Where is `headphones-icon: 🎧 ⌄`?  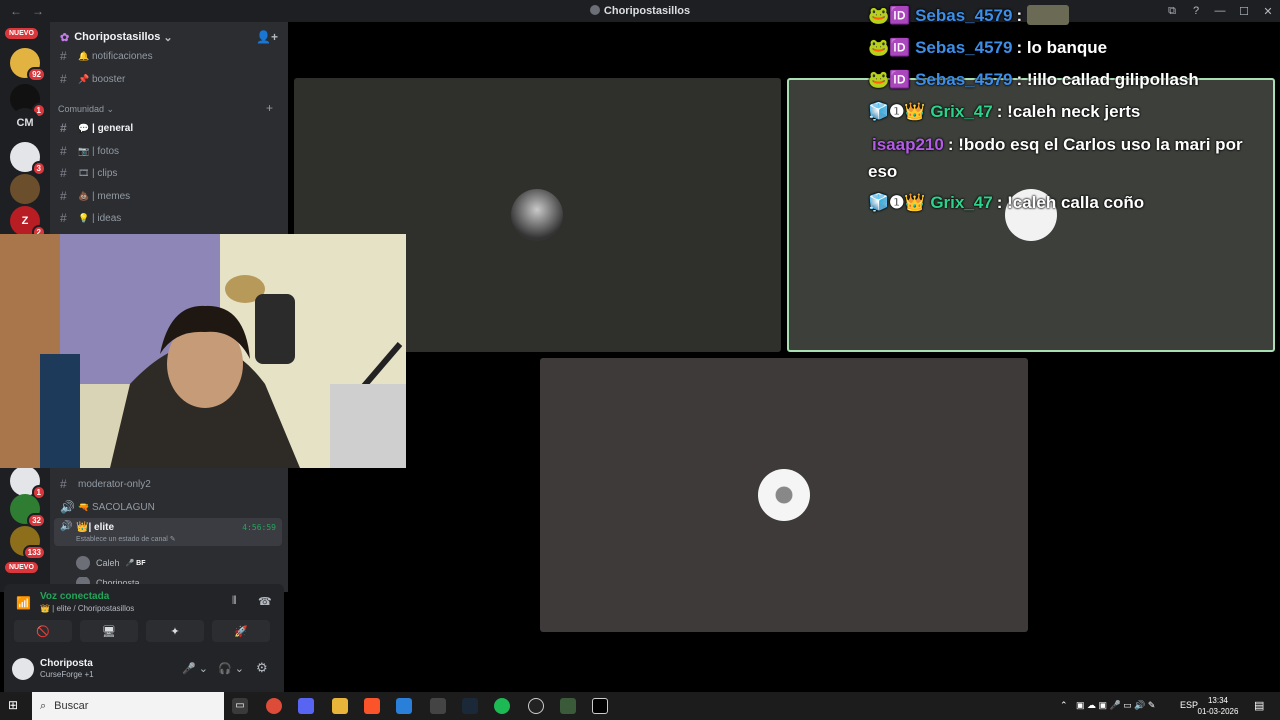
headphones-icon: 🎧 ⌄ is located at coordinates (231, 668).